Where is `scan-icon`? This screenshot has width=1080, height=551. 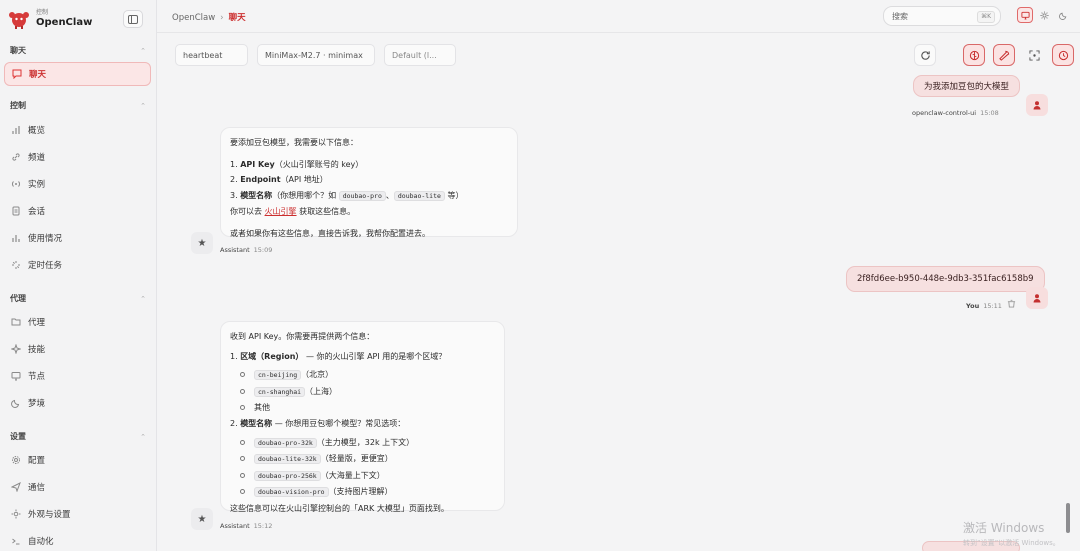 scan-icon is located at coordinates (1034, 55).